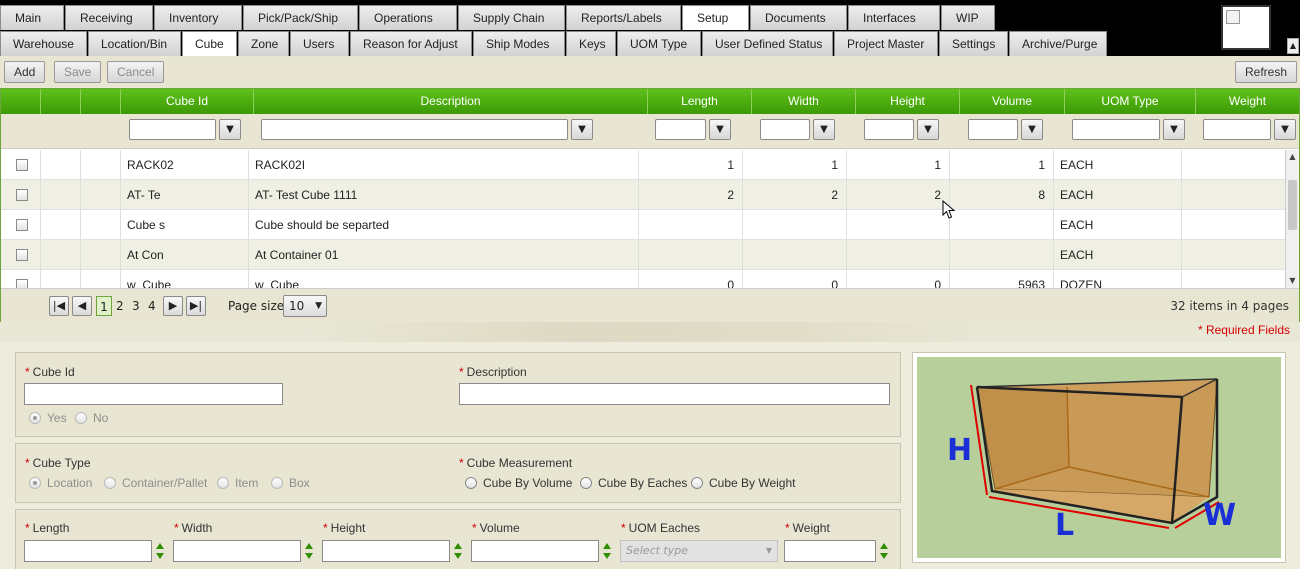  Describe the element at coordinates (591, 43) in the screenshot. I see `subtab-keys: Keys` at that location.